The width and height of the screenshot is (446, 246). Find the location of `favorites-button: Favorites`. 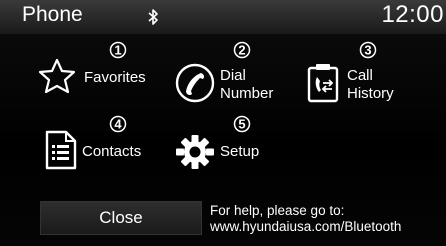

favorites-button: Favorites is located at coordinates (102, 76).